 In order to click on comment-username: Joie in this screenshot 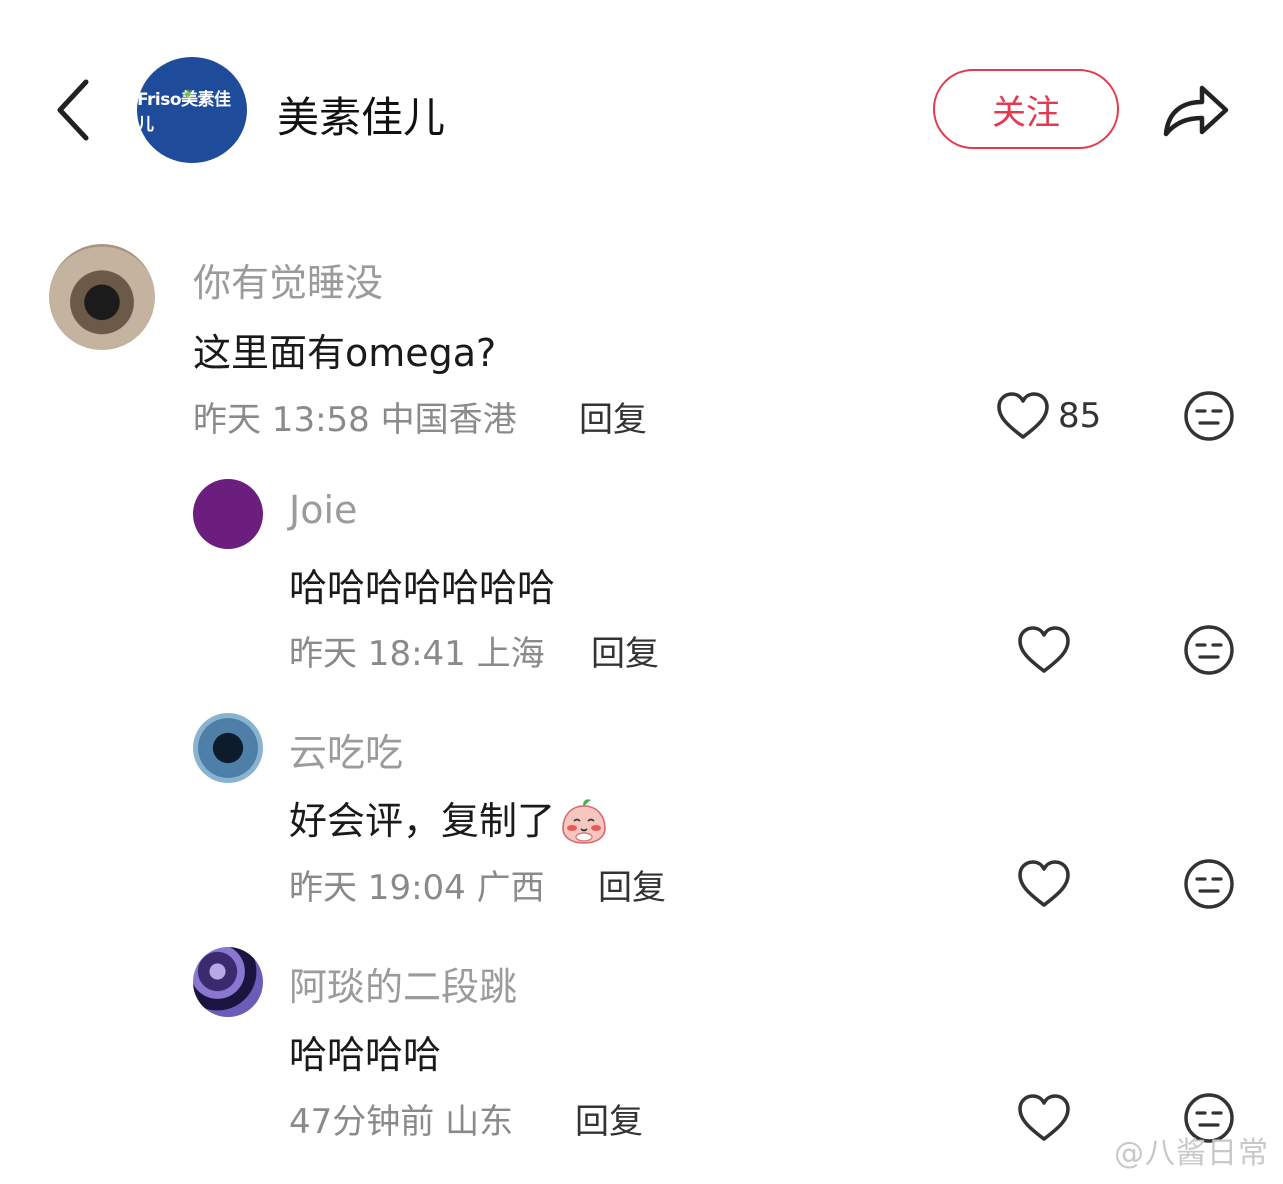, I will do `click(323, 510)`.